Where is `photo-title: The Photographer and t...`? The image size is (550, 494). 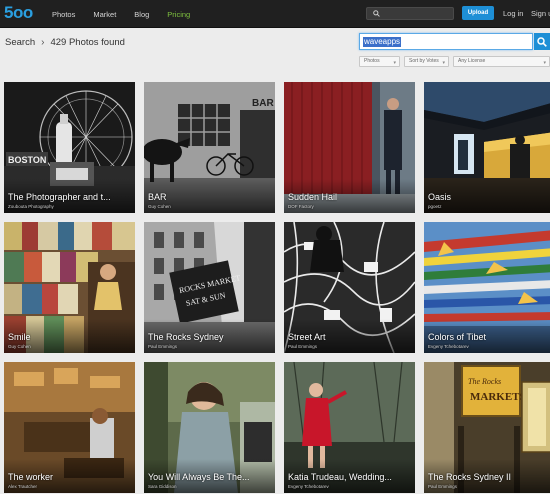 photo-title: The Photographer and t... is located at coordinates (59, 197).